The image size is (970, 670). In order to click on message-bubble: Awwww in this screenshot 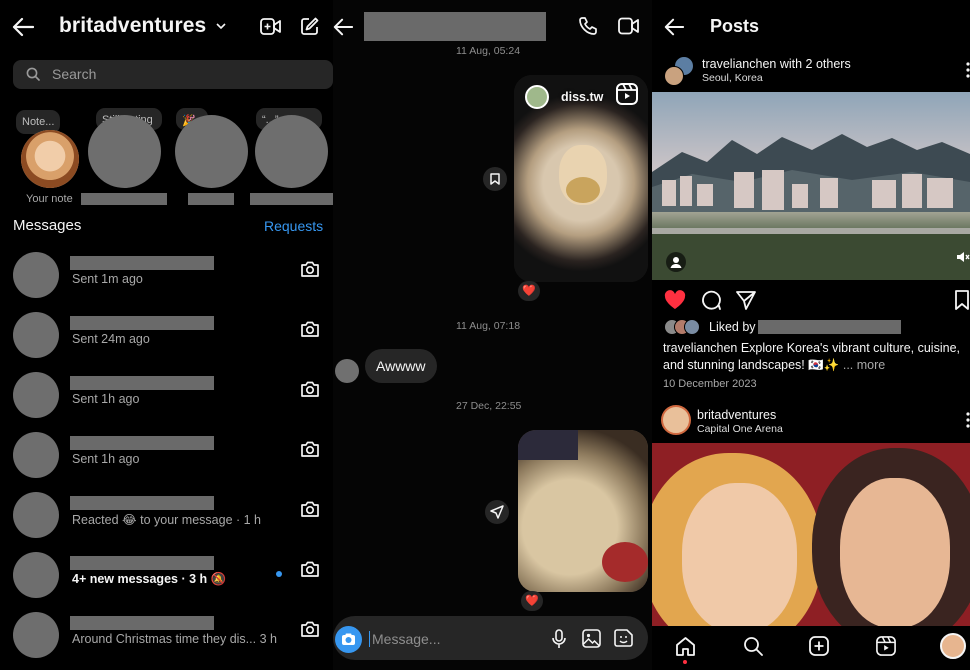, I will do `click(401, 366)`.